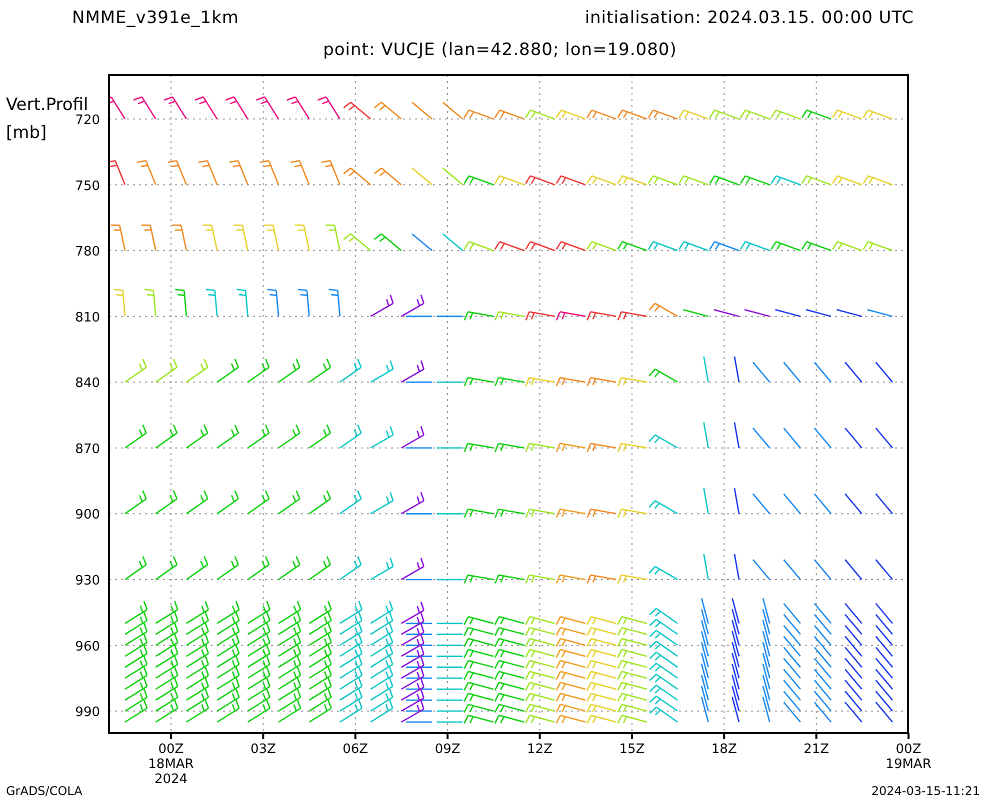 This screenshot has height=800, width=1000. Describe the element at coordinates (749, 19) in the screenshot. I see `initialisation-time: initialisation: 2024.03.15. 00:00 UTC` at that location.